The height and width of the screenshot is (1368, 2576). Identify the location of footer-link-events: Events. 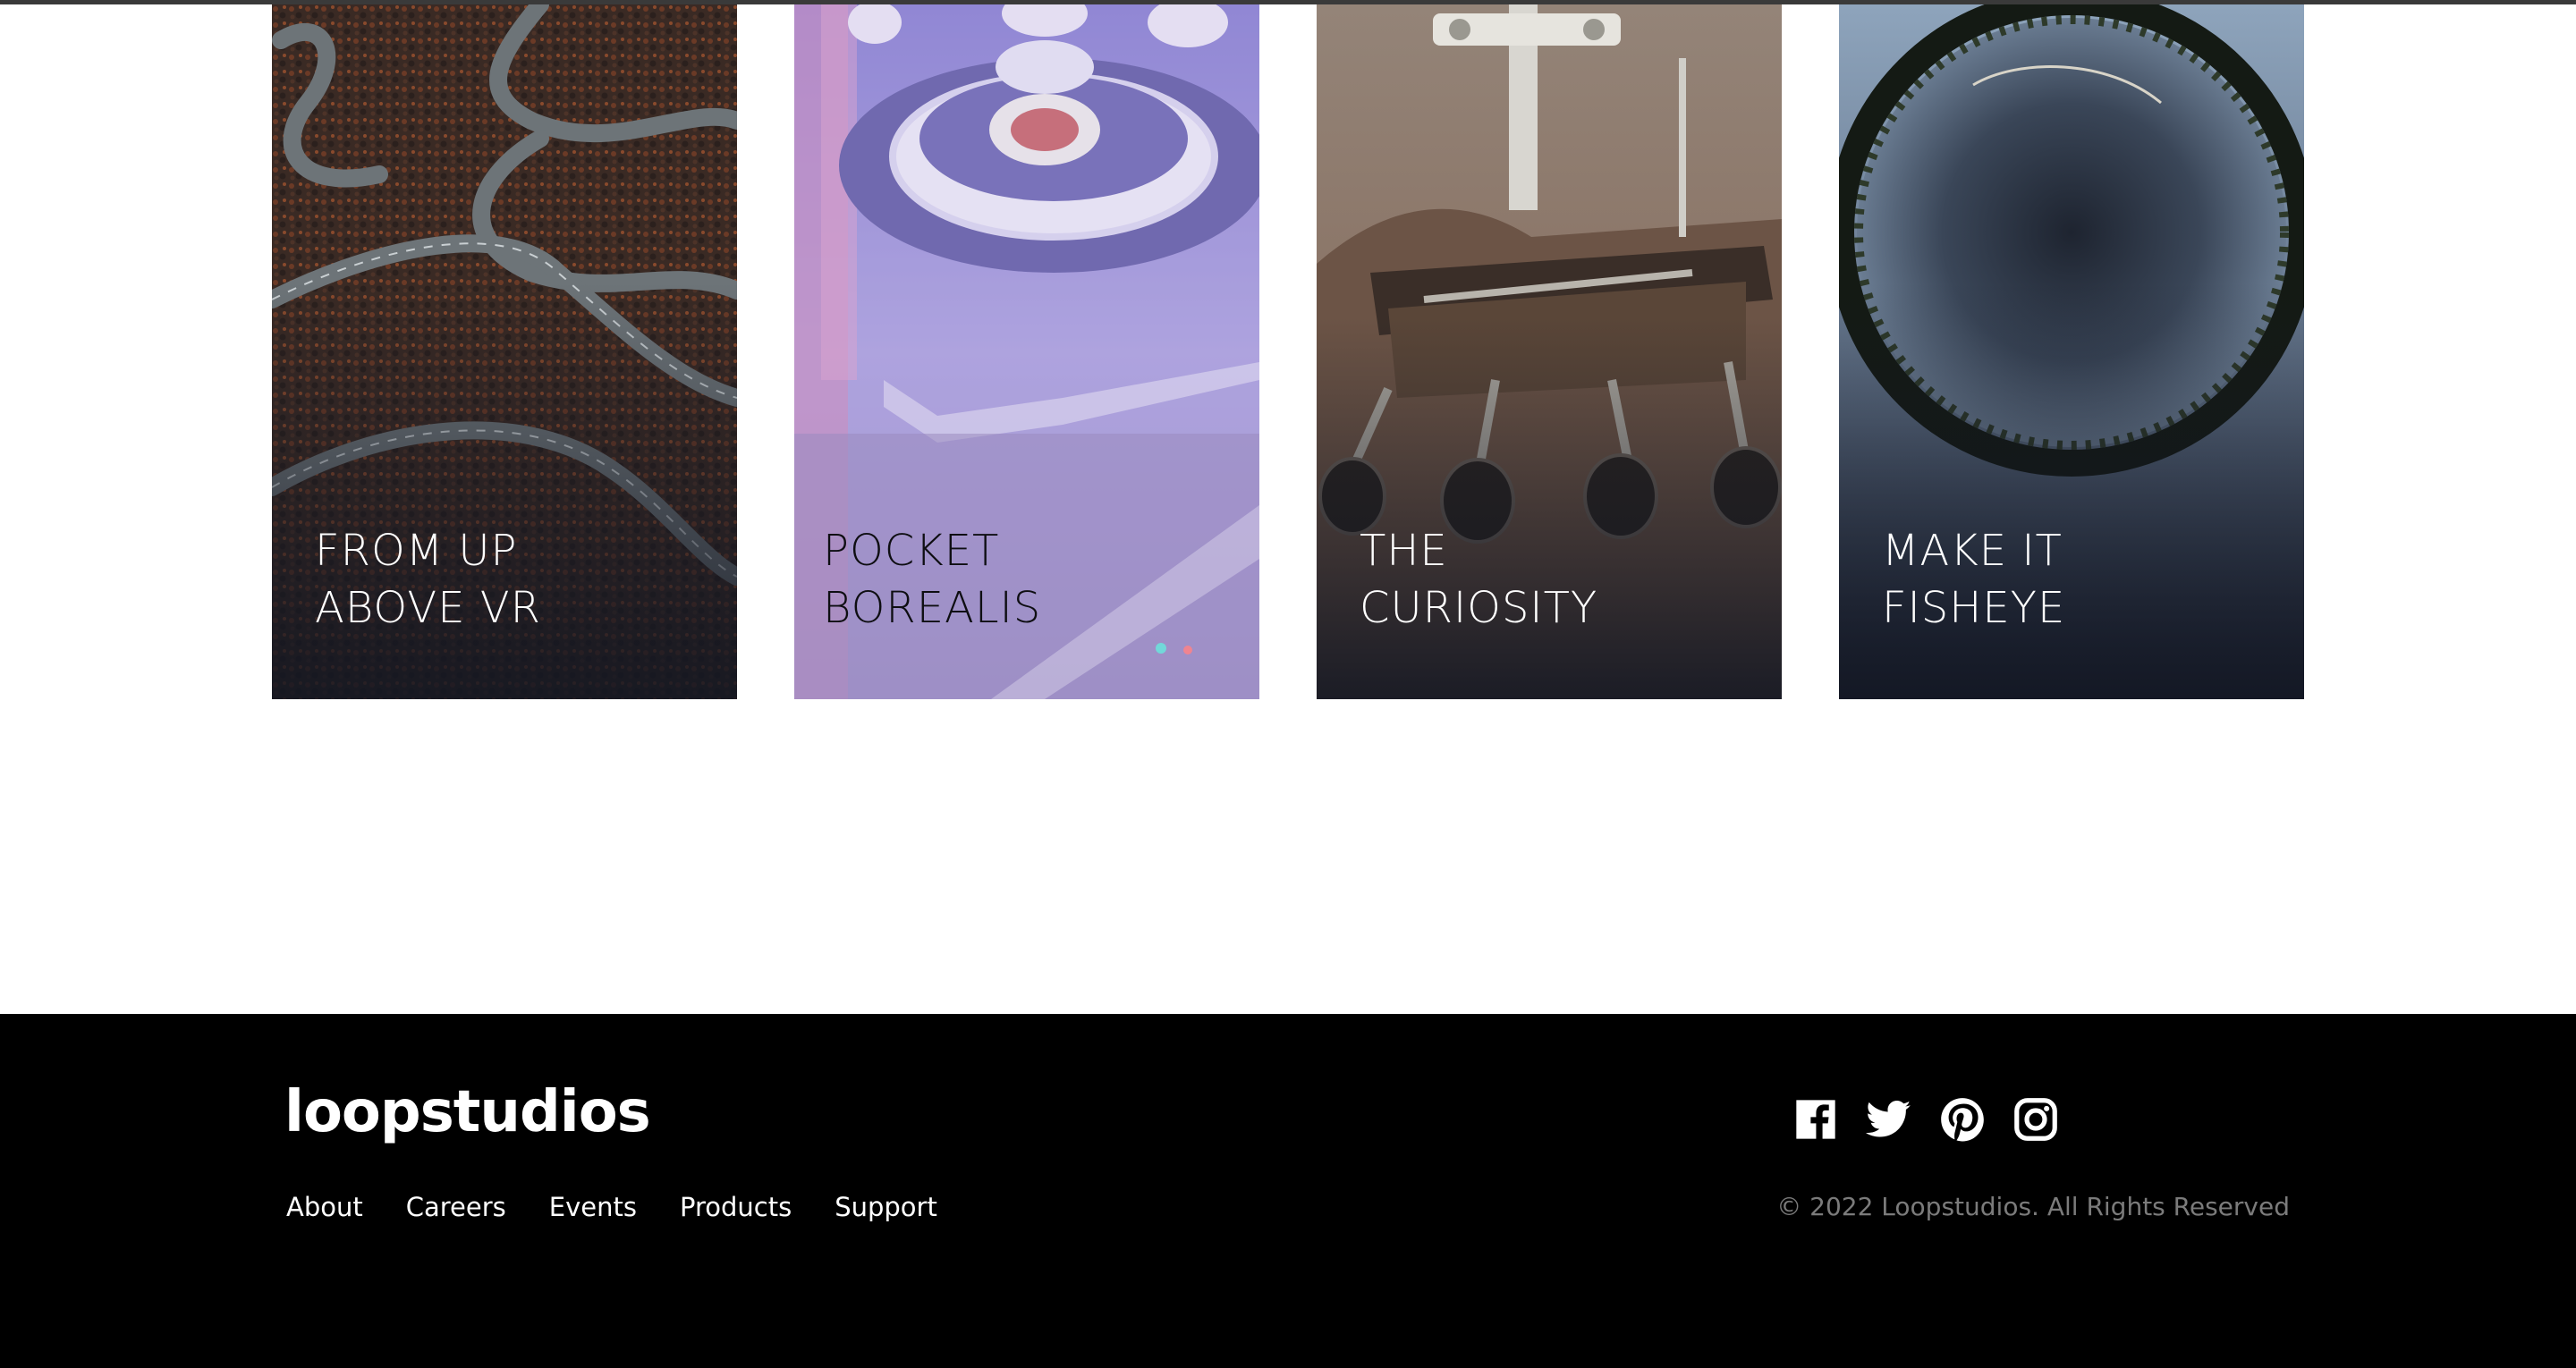
(593, 1207).